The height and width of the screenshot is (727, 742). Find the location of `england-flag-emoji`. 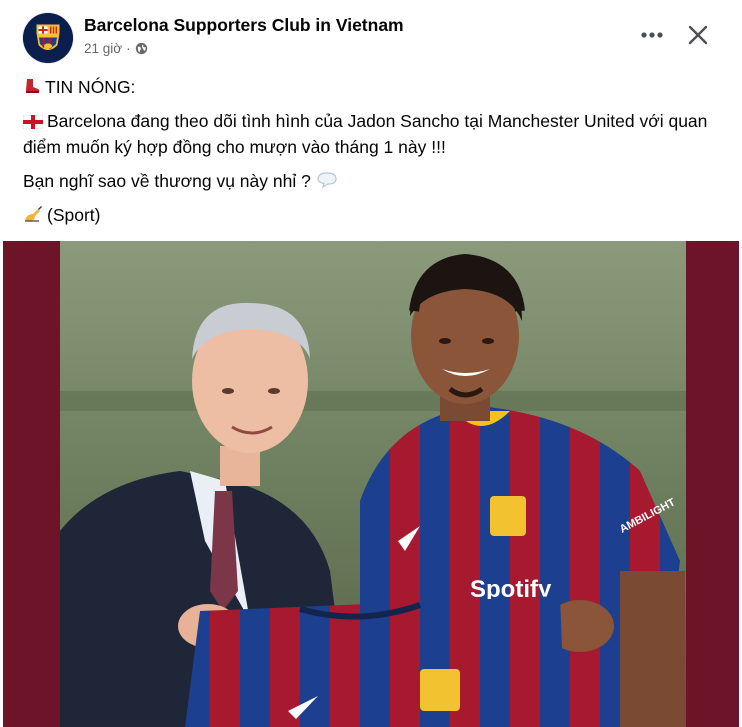

england-flag-emoji is located at coordinates (33, 122).